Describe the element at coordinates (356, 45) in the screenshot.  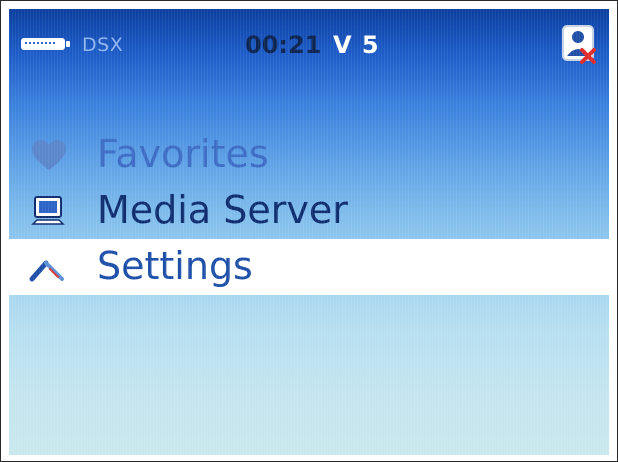
I see `version-label: V 5` at that location.